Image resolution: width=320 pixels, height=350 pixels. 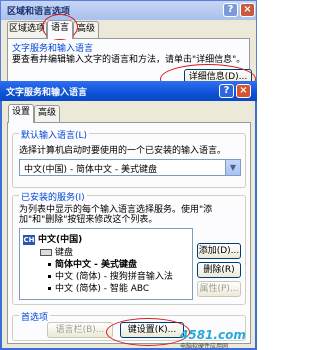 What do you see at coordinates (54, 134) in the screenshot?
I see `group-title: 默认输入语言(L)` at bounding box center [54, 134].